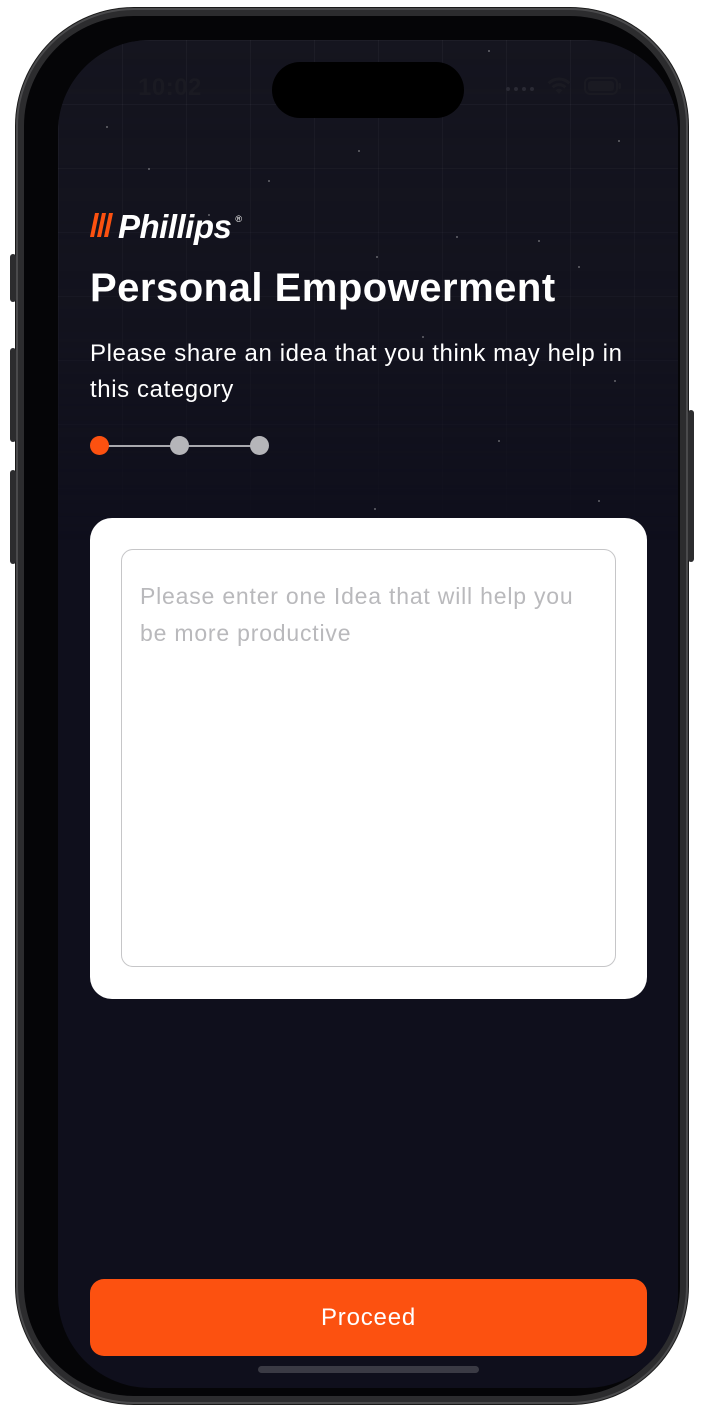 Image resolution: width=704 pixels, height=1407 pixels. Describe the element at coordinates (368, 90) in the screenshot. I see `dynamic-island` at that location.